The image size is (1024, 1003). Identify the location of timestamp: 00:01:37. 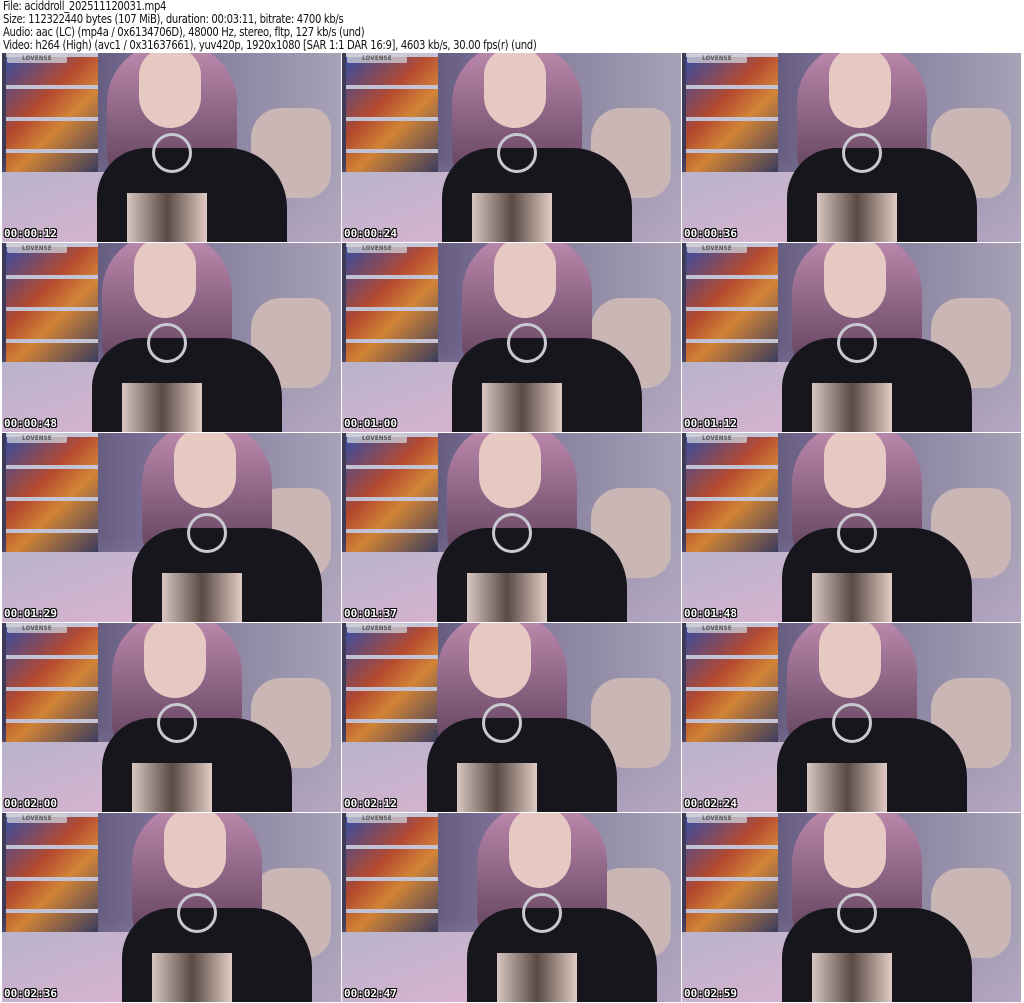
(370, 613).